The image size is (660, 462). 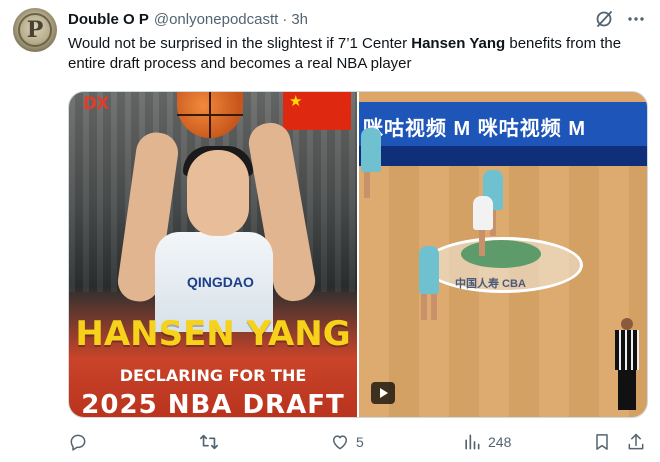 What do you see at coordinates (503, 156) in the screenshot?
I see `ad-strip` at bounding box center [503, 156].